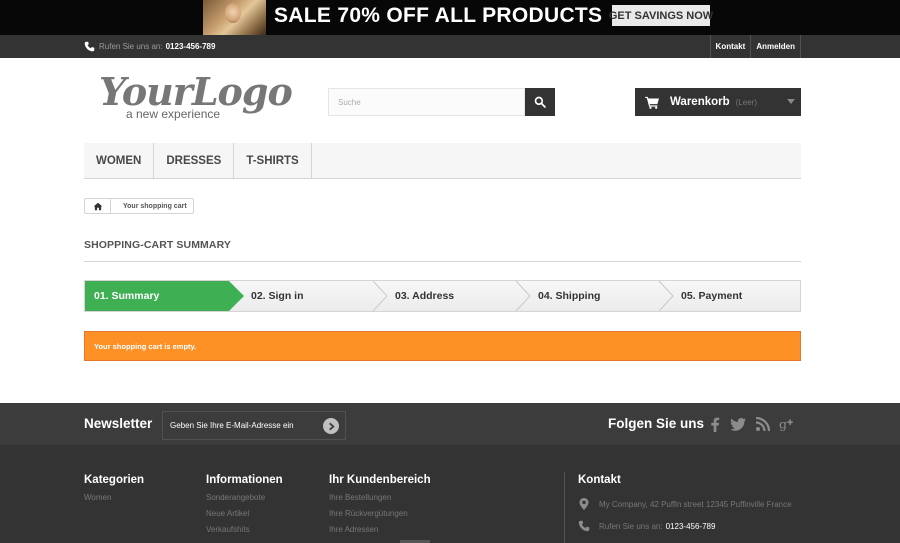  Describe the element at coordinates (244, 501) in the screenshot. I see `footer-link: Sonderangebote` at that location.